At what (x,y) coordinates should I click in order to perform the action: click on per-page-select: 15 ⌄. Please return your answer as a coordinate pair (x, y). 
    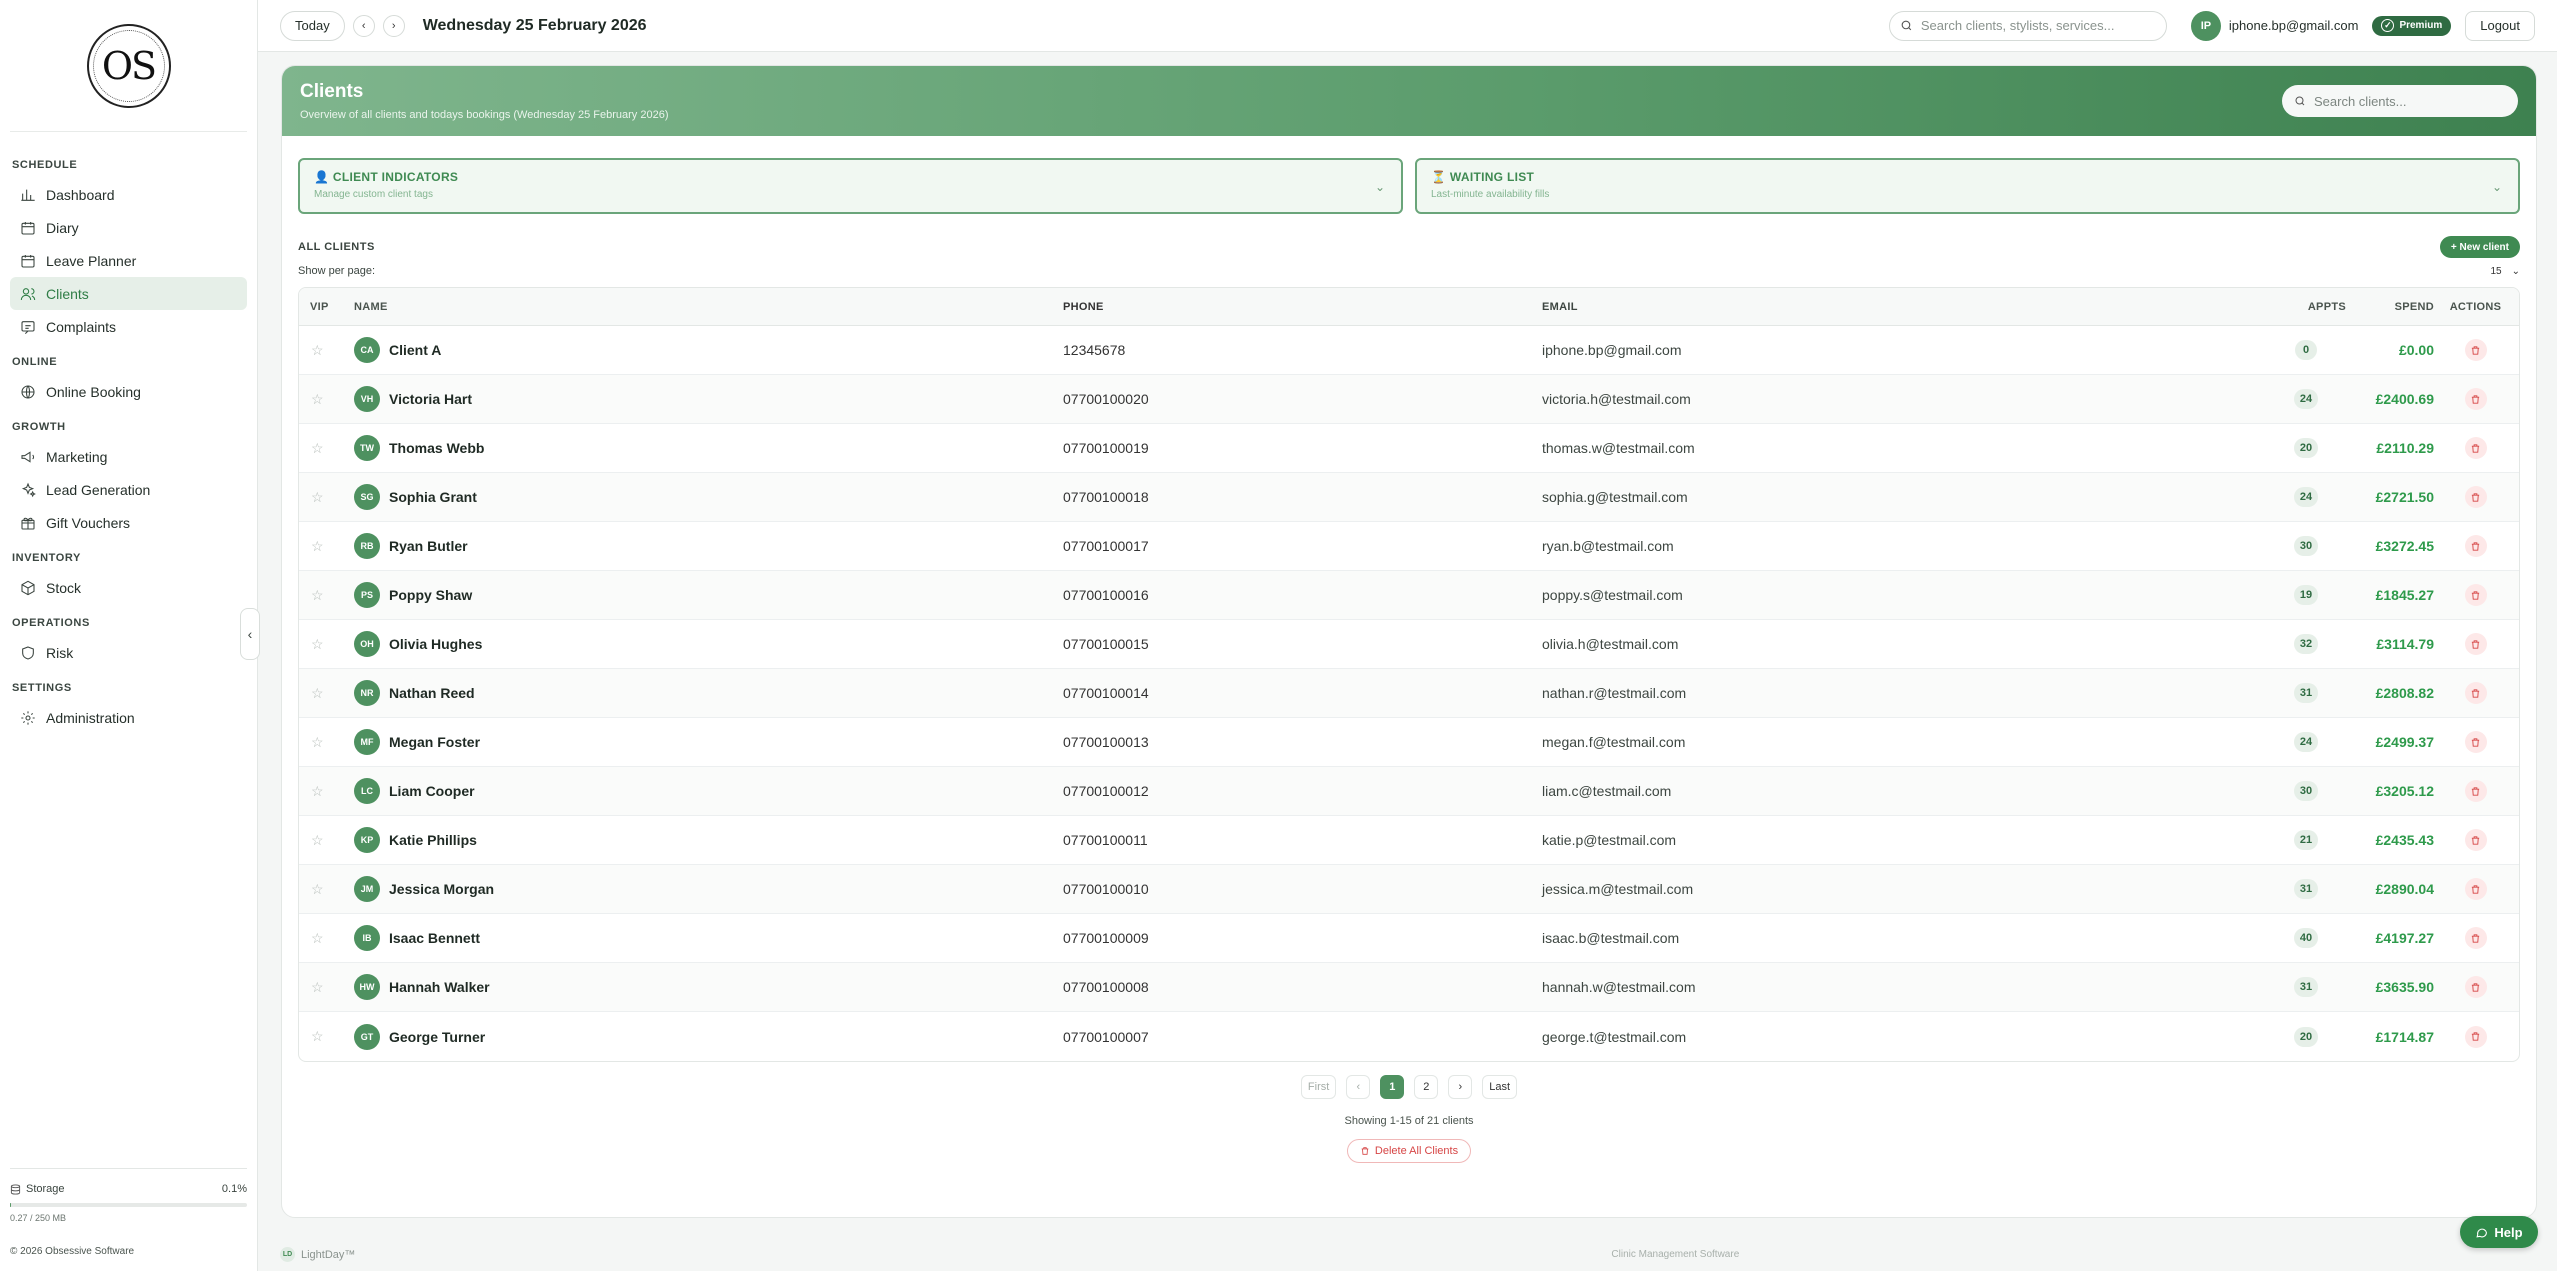
    Looking at the image, I should click on (2505, 271).